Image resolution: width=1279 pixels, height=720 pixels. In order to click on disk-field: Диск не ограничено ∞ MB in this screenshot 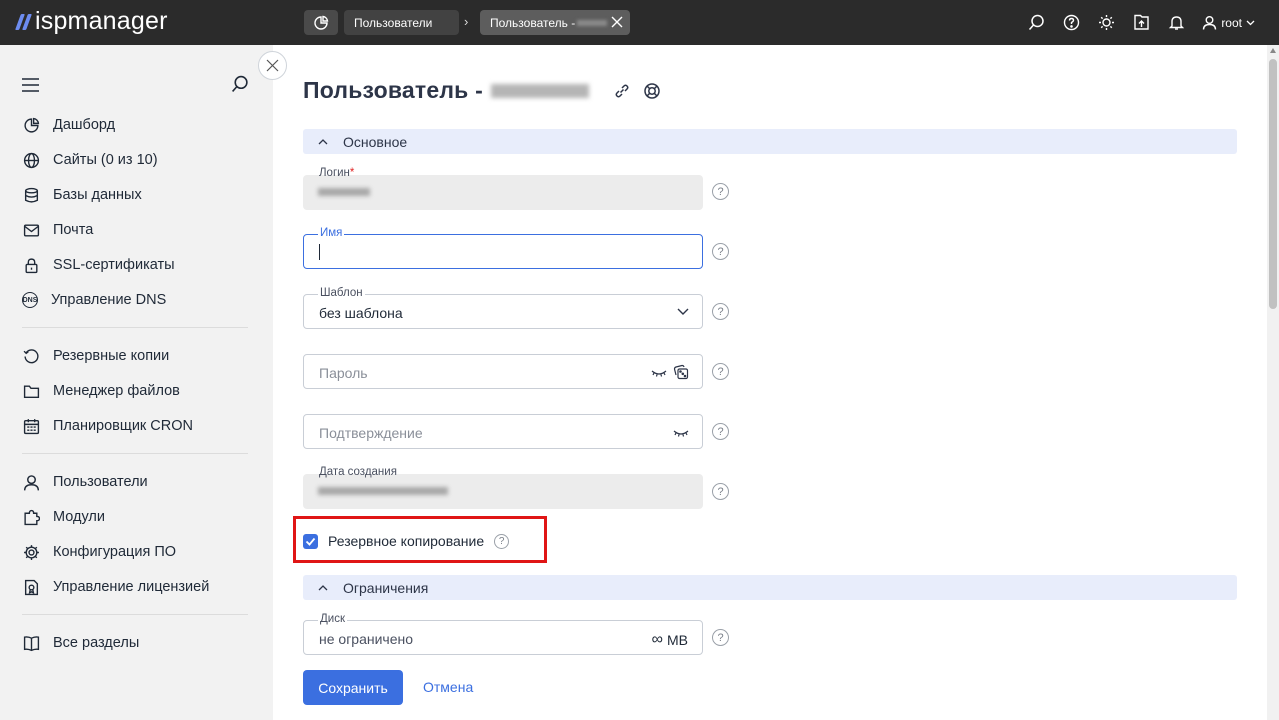, I will do `click(503, 634)`.